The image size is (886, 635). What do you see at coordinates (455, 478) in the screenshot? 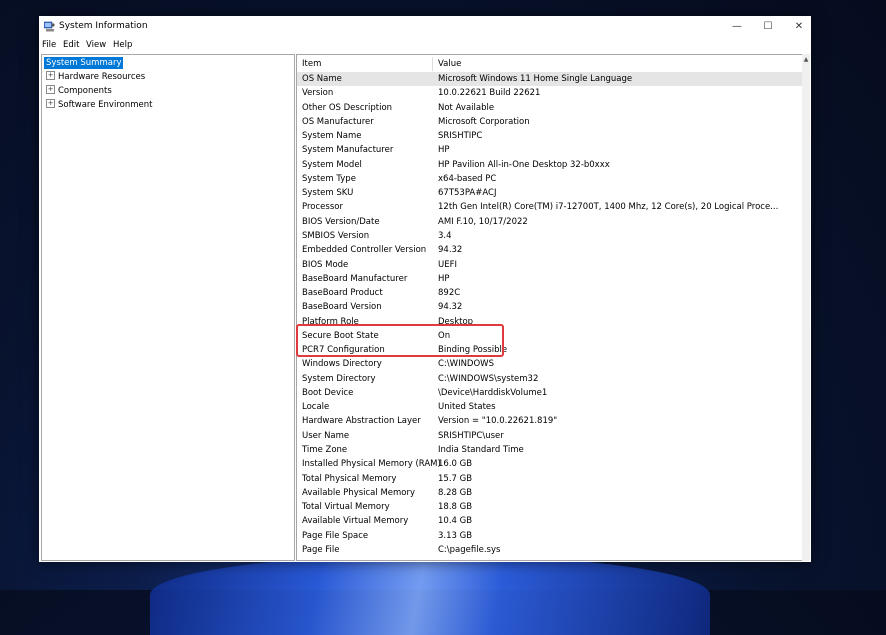
I see `row-value: 15.7 GB` at bounding box center [455, 478].